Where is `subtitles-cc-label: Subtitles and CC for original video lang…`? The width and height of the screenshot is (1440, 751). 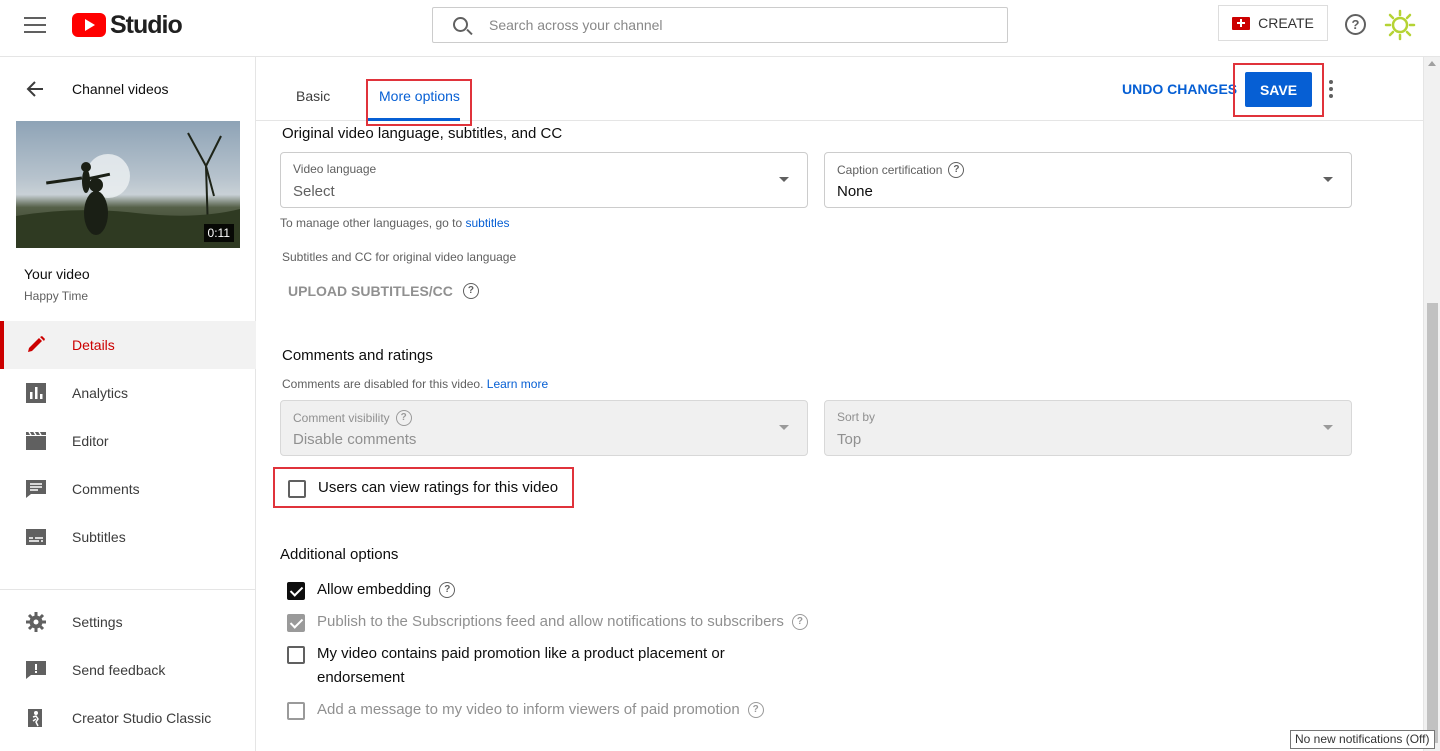
subtitles-cc-label: Subtitles and CC for original video lang… is located at coordinates (399, 257).